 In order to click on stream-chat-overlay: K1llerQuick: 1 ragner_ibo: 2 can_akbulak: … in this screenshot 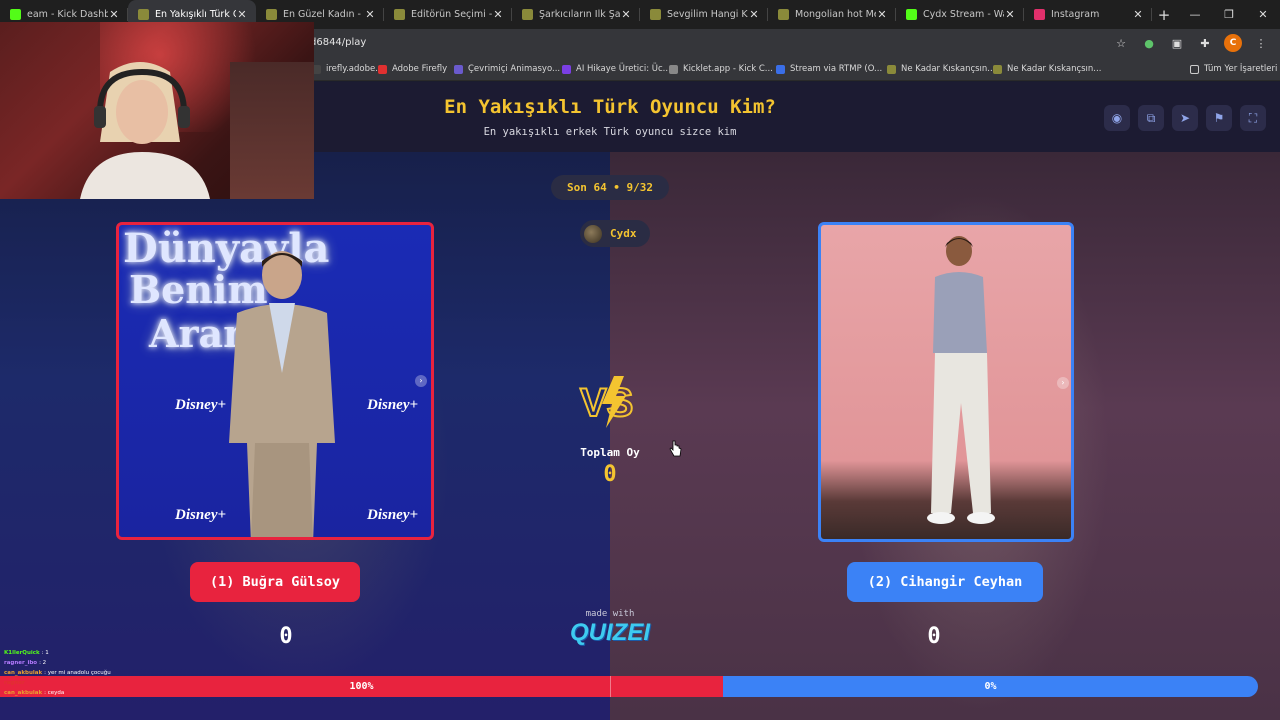, I will do `click(94, 673)`.